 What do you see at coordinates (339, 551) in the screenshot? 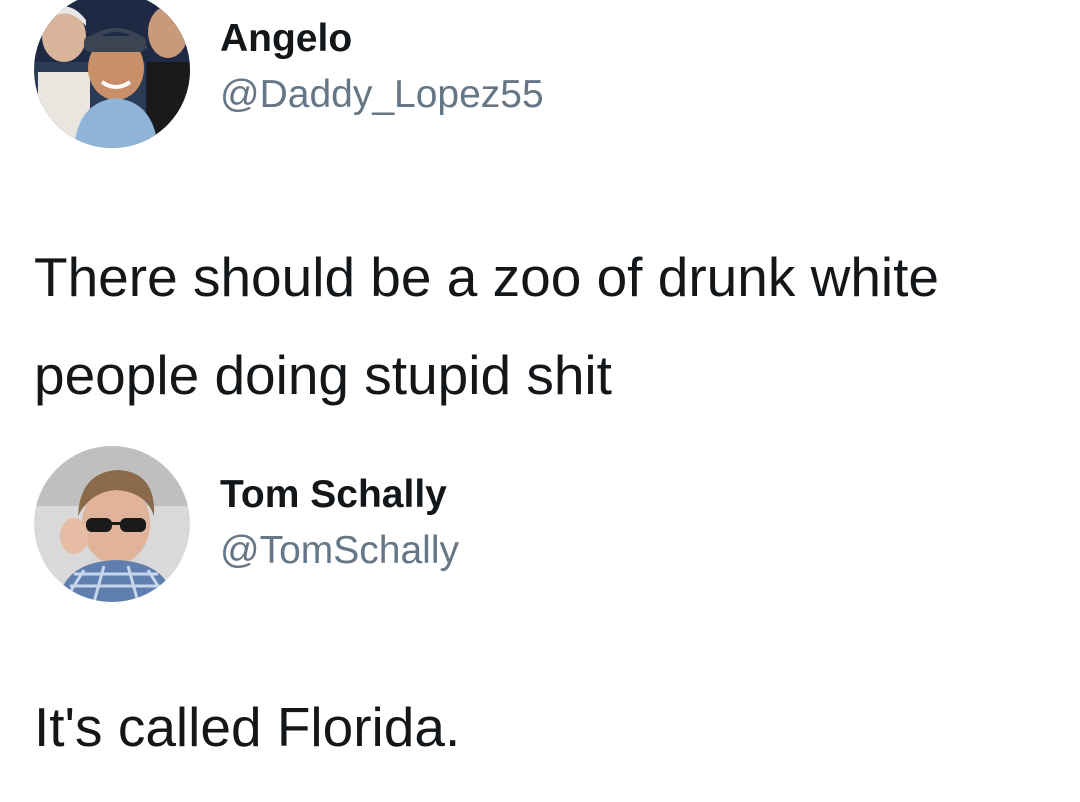
I see `author-handle: @TomSchally` at bounding box center [339, 551].